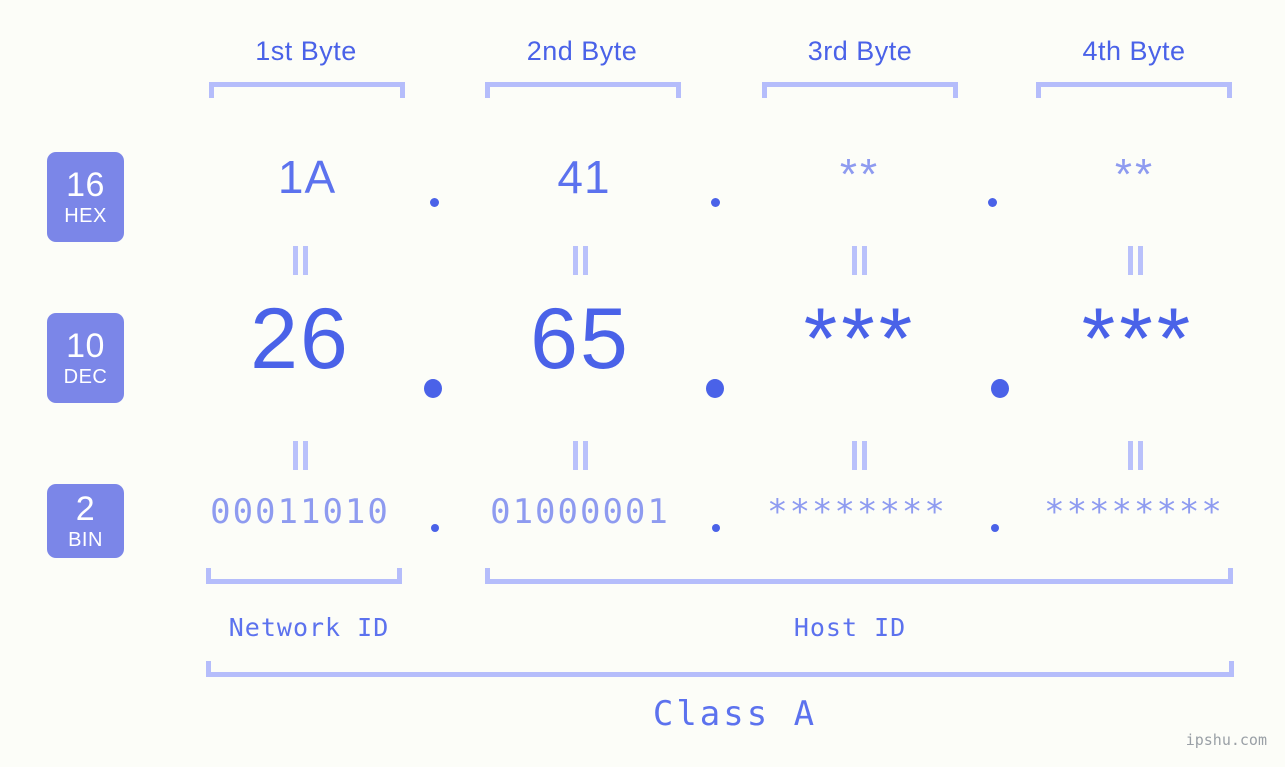  Describe the element at coordinates (582, 51) in the screenshot. I see `byte-header-2: 2nd Byte` at that location.